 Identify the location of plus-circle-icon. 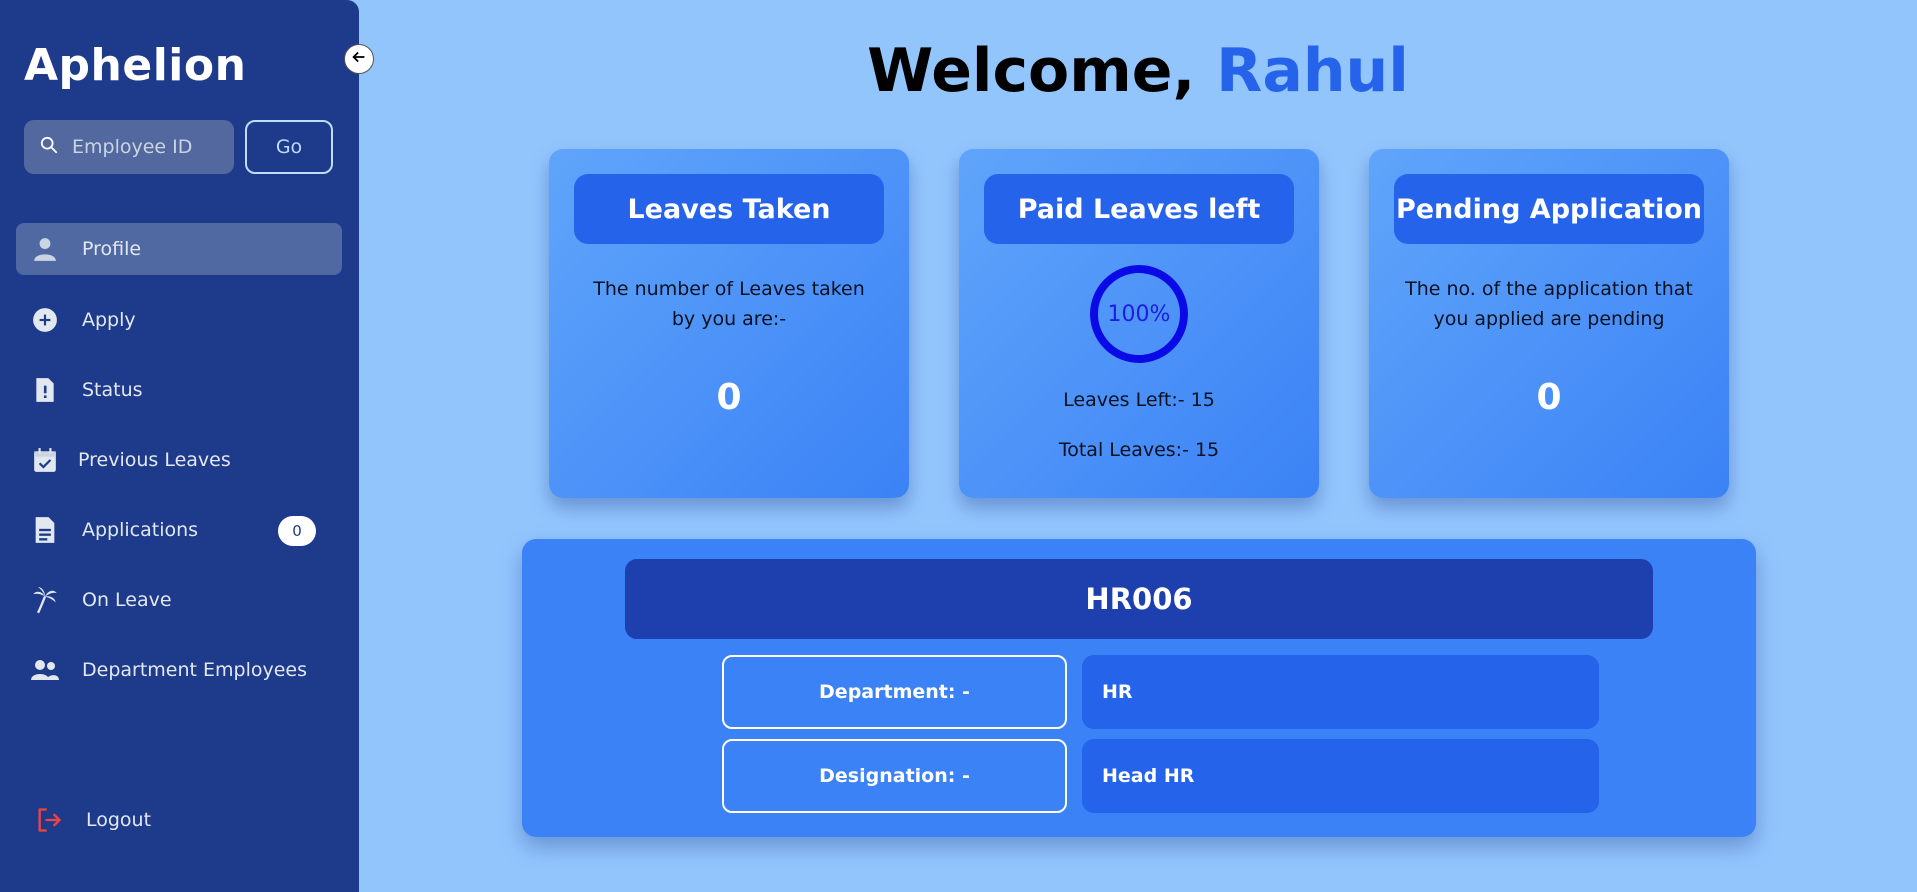
(45, 320).